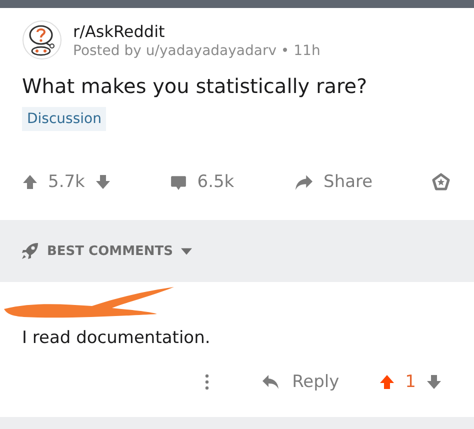 The image size is (474, 429). Describe the element at coordinates (195, 86) in the screenshot. I see `post-title: What makes you statistically rare?` at that location.